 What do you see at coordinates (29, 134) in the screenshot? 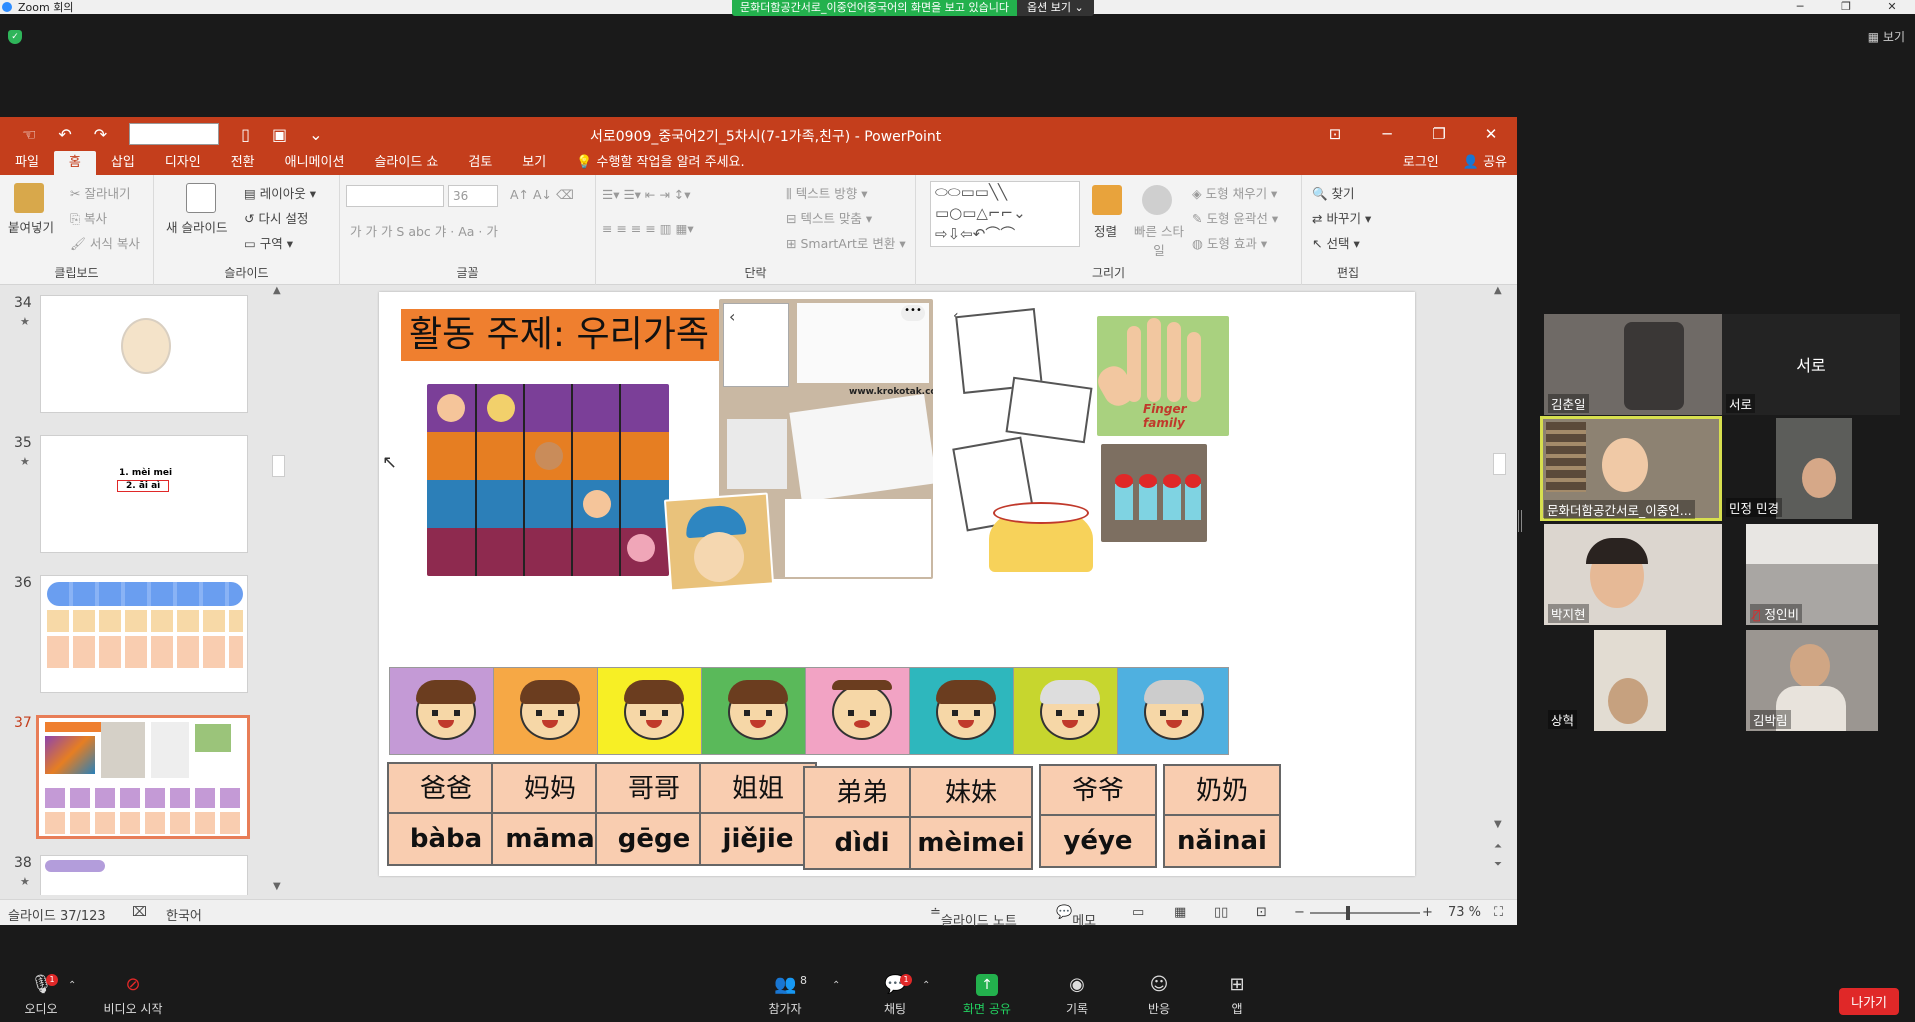
I see `touch-mode-icon: ☜` at bounding box center [29, 134].